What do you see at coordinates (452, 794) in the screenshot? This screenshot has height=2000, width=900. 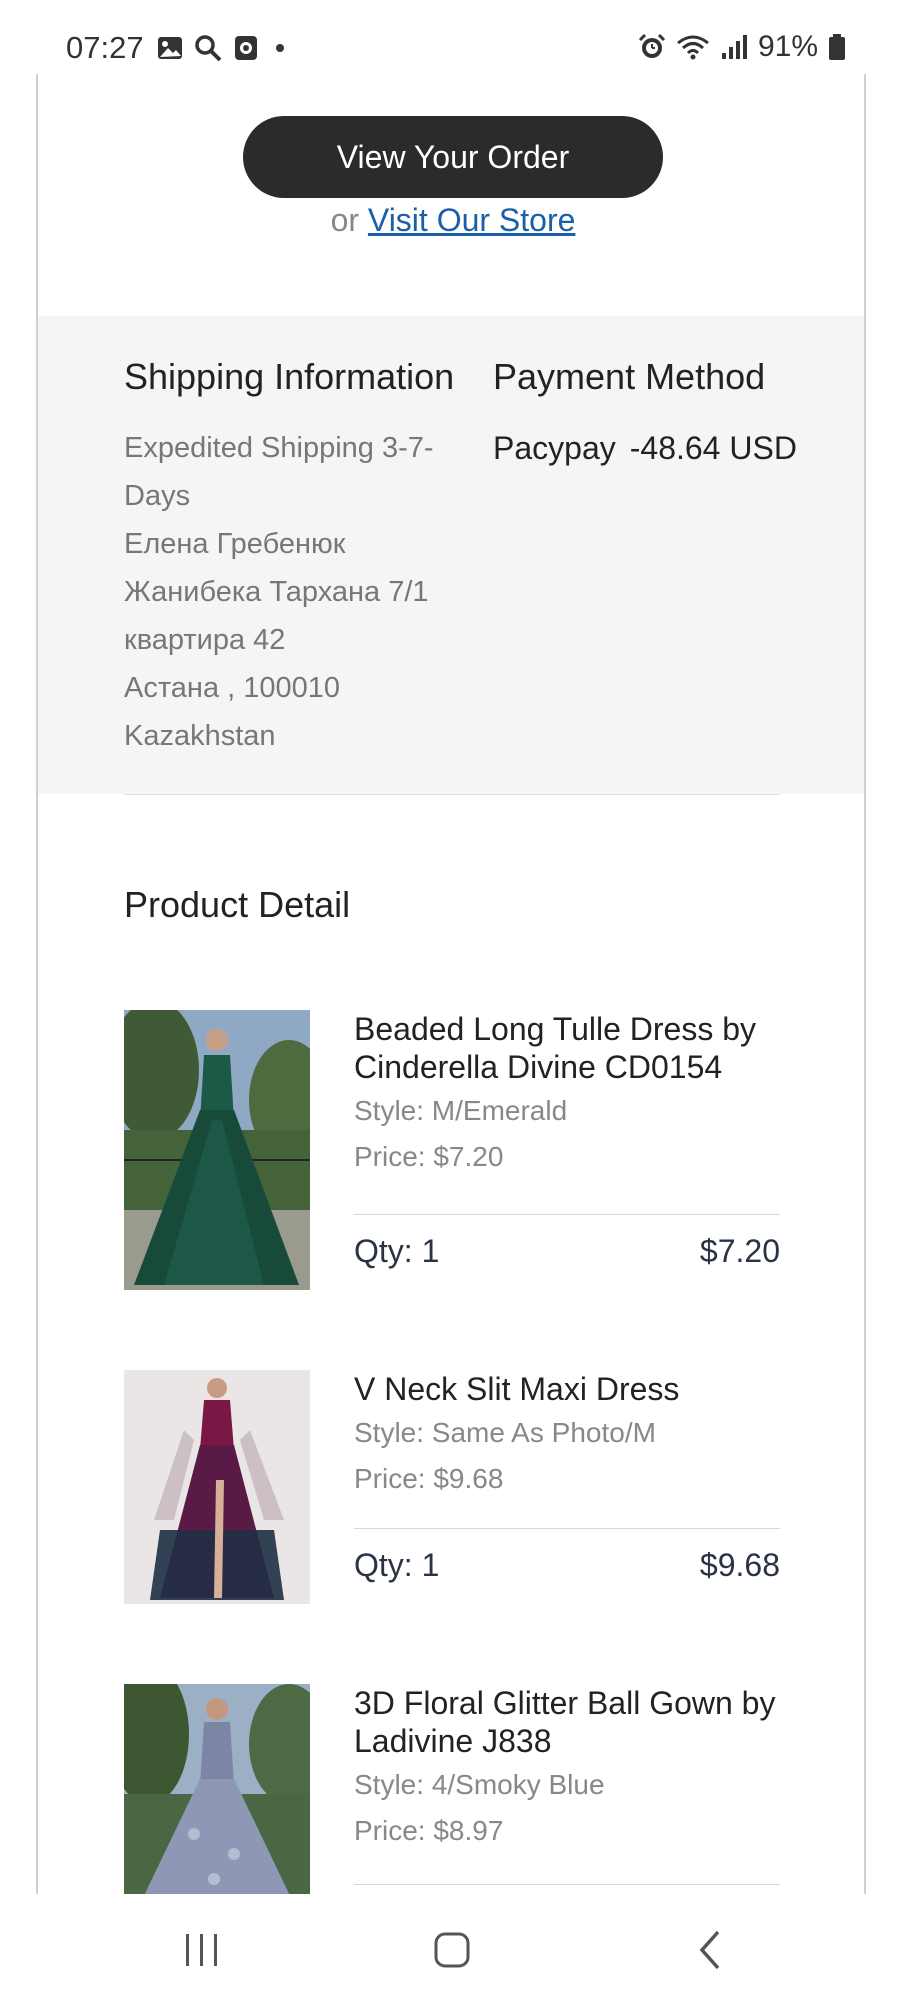 I see `section-divider` at bounding box center [452, 794].